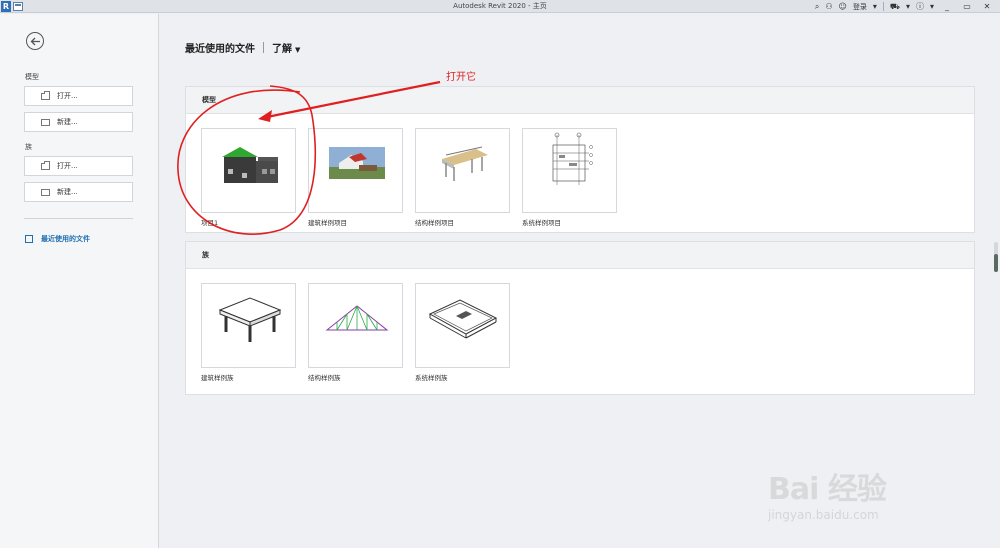 The height and width of the screenshot is (548, 1000). I want to click on model-tile: 项目1, so click(248, 177).